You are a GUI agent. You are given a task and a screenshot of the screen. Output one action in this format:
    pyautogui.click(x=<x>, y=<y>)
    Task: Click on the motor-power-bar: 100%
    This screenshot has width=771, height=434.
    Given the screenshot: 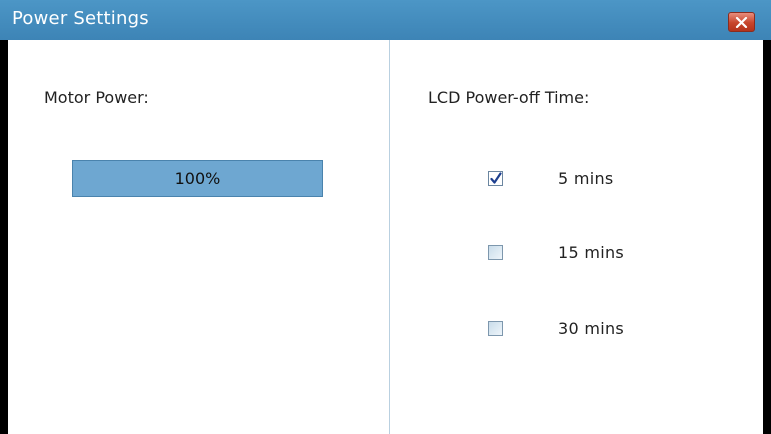 What is the action you would take?
    pyautogui.click(x=197, y=178)
    